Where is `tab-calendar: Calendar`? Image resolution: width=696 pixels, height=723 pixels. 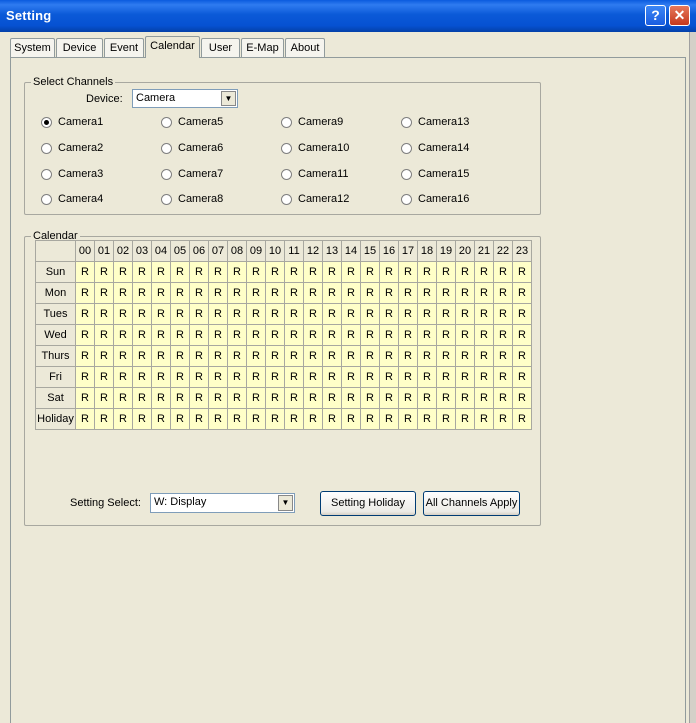 tab-calendar: Calendar is located at coordinates (172, 47).